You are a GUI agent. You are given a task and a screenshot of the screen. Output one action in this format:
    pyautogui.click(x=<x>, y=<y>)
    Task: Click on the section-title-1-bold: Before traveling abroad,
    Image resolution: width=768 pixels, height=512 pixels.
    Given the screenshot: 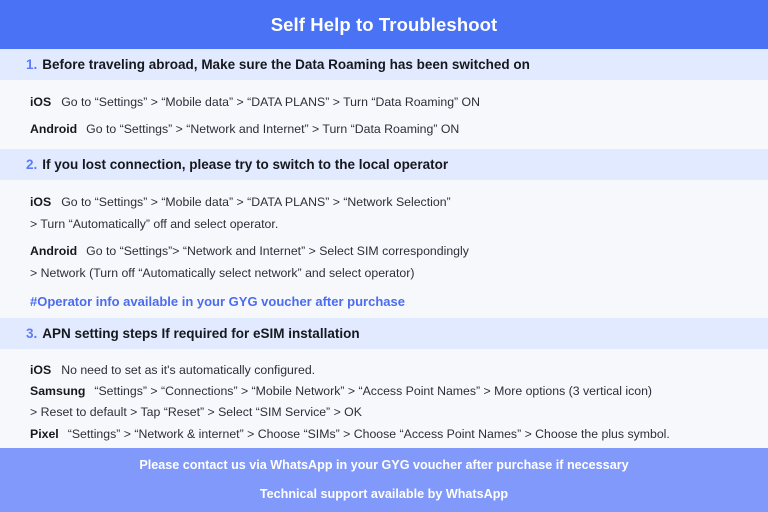 What is the action you would take?
    pyautogui.click(x=120, y=64)
    